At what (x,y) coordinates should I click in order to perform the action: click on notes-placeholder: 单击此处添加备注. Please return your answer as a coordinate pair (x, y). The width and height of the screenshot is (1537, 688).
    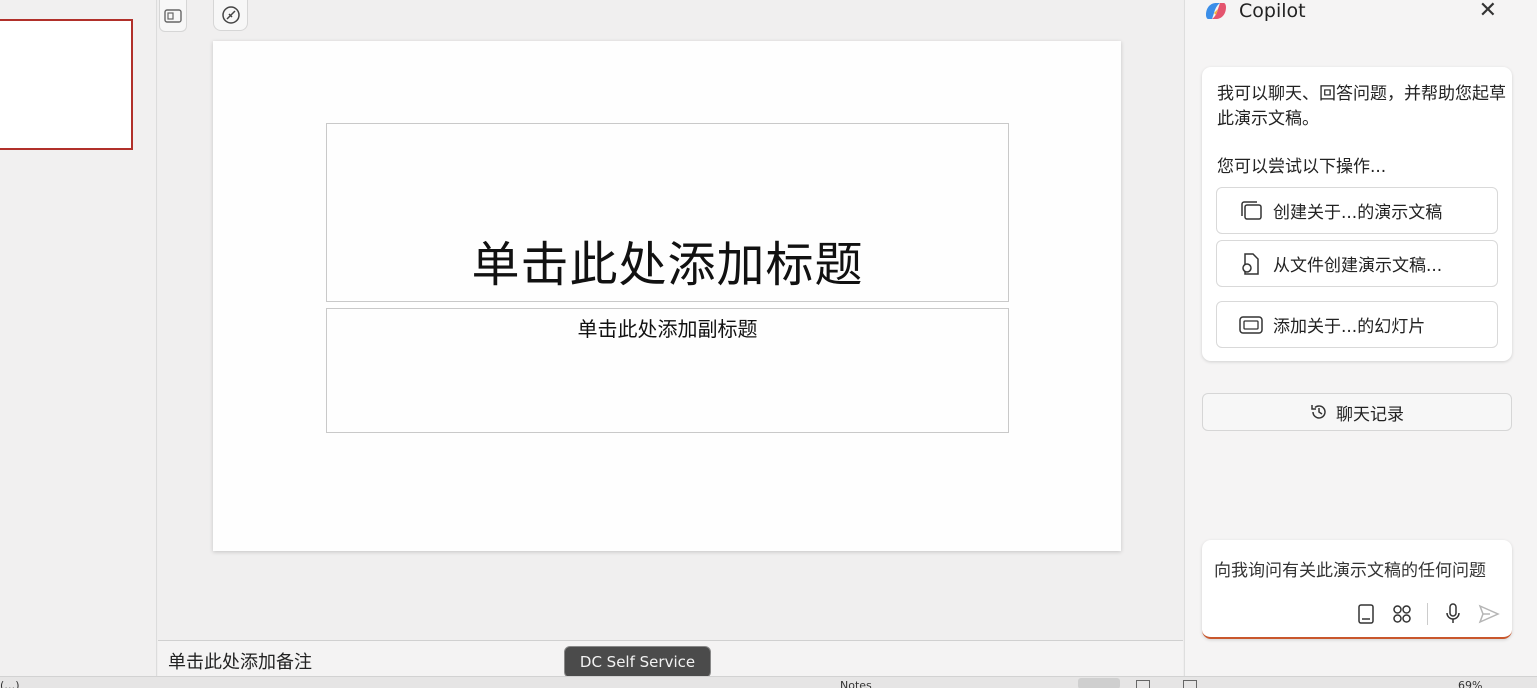
    Looking at the image, I should click on (240, 662).